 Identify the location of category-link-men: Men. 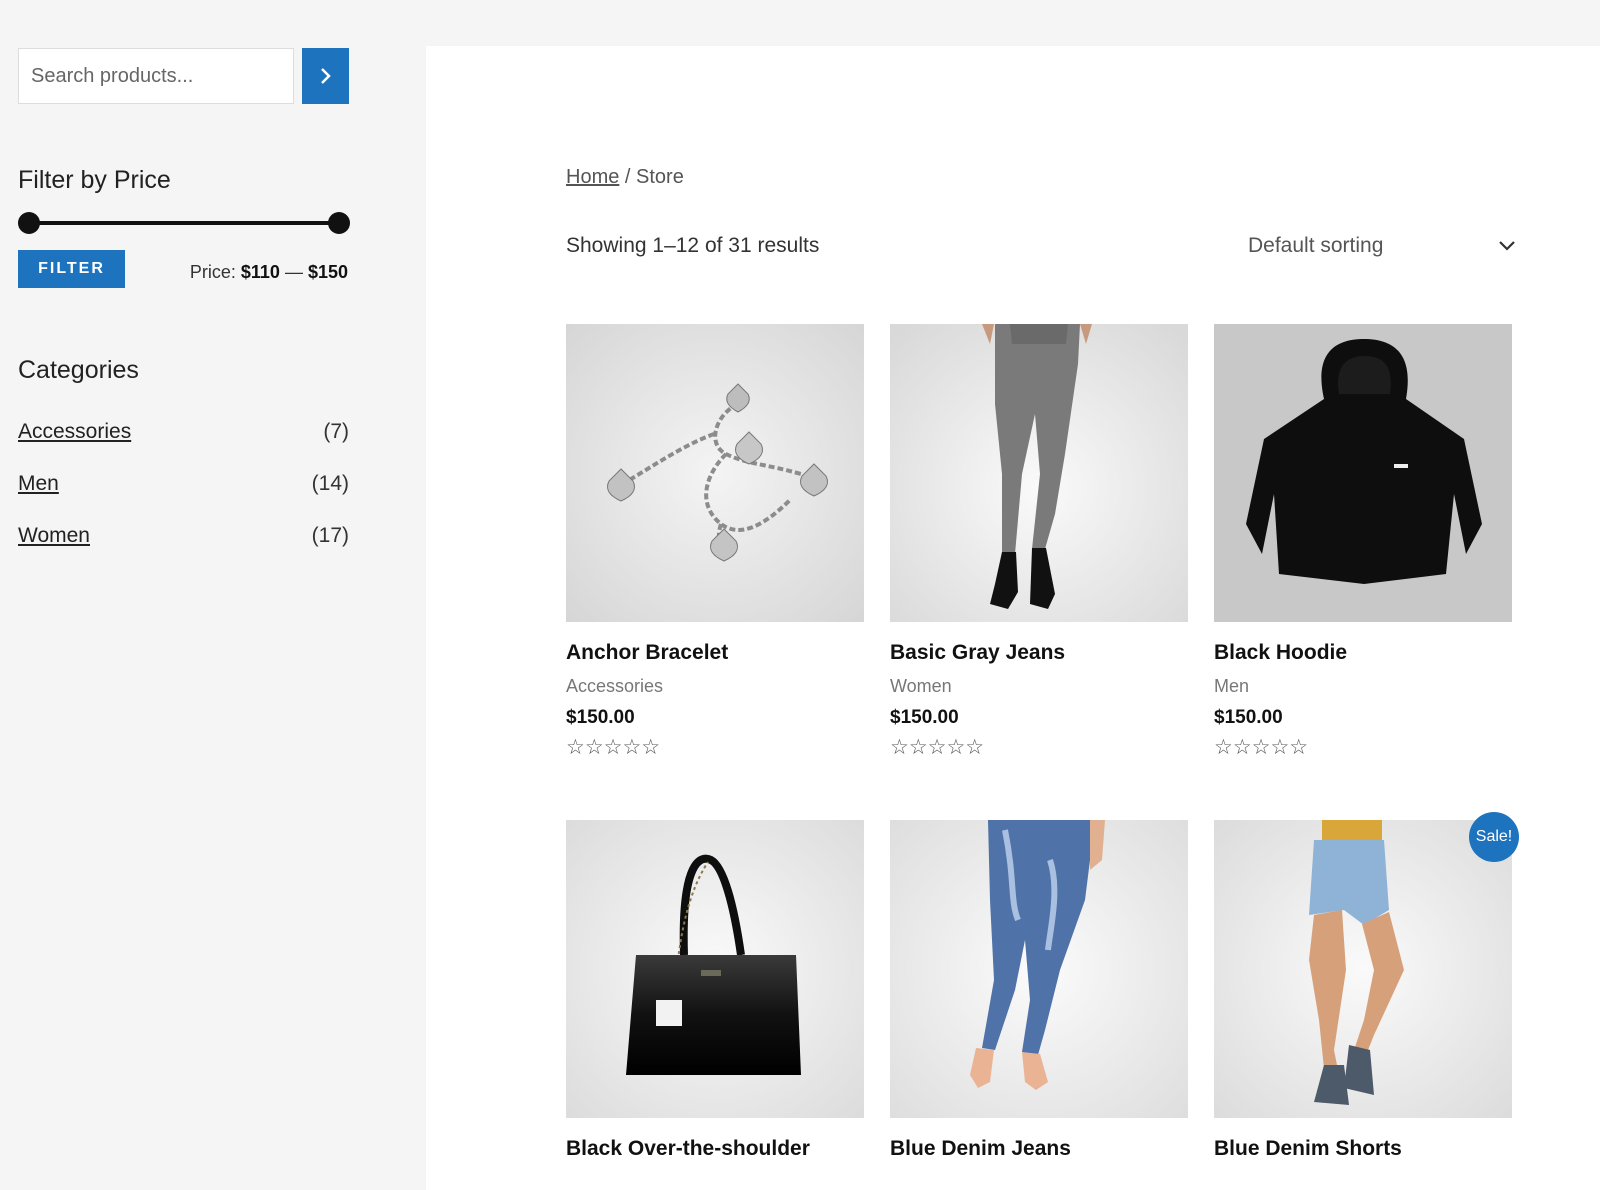
(38, 498).